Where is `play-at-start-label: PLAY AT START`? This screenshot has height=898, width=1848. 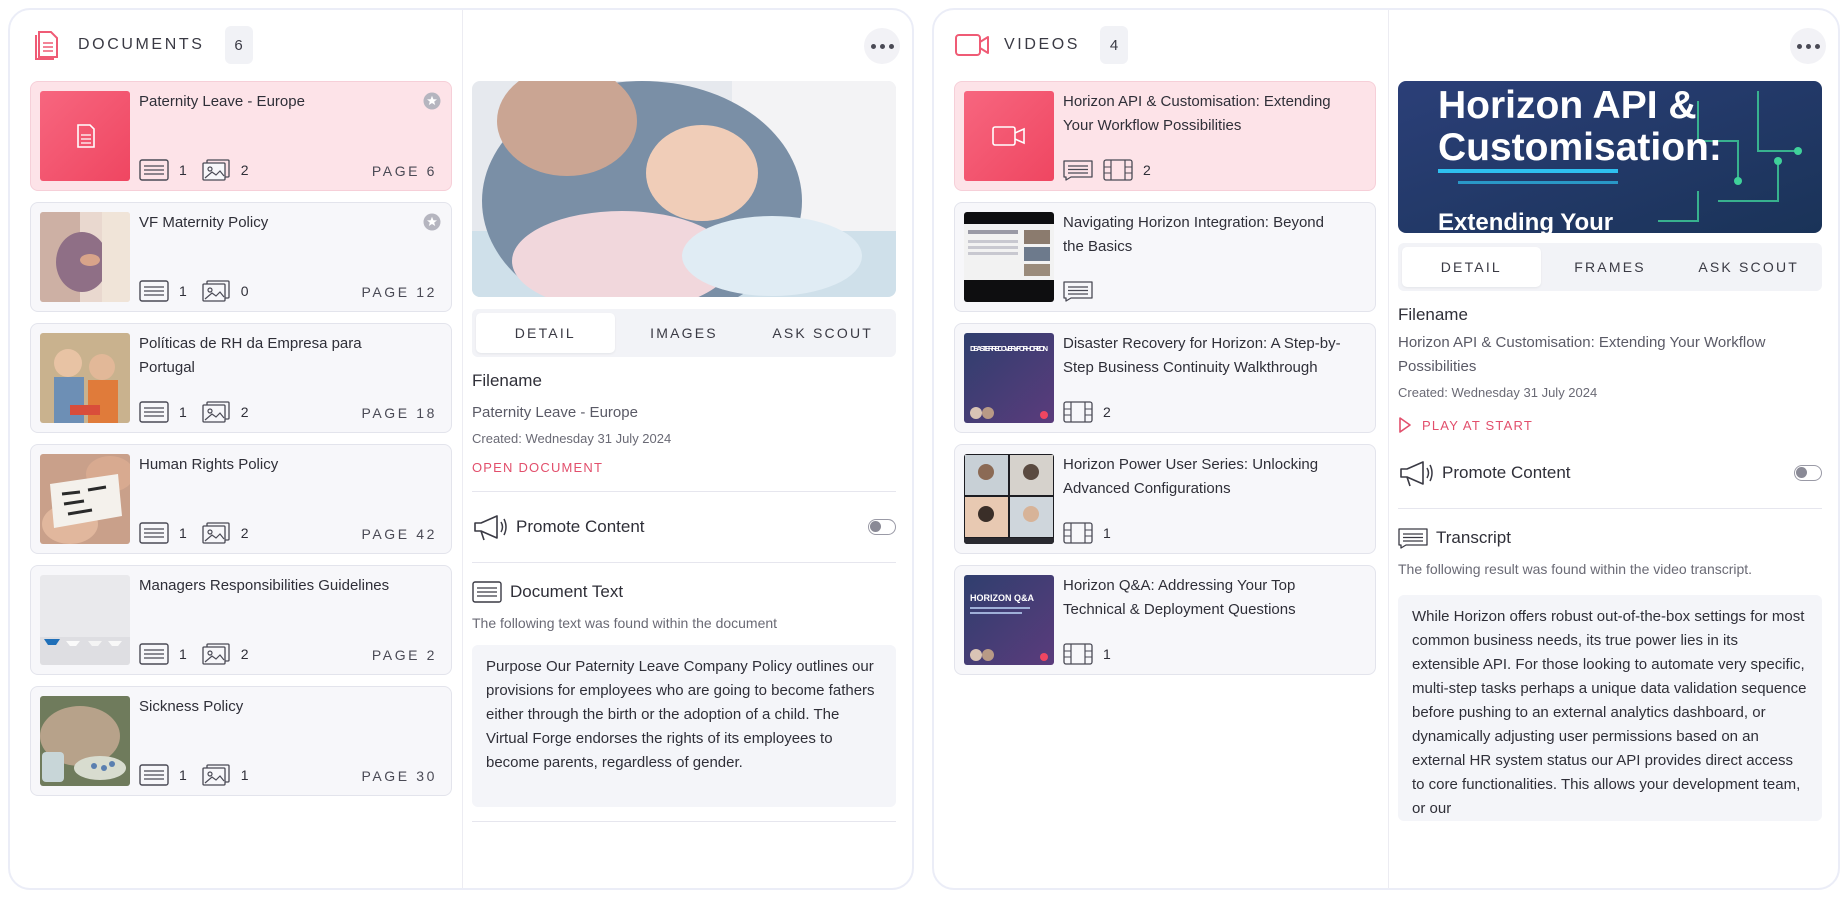
play-at-start-label: PLAY AT START is located at coordinates (1477, 425).